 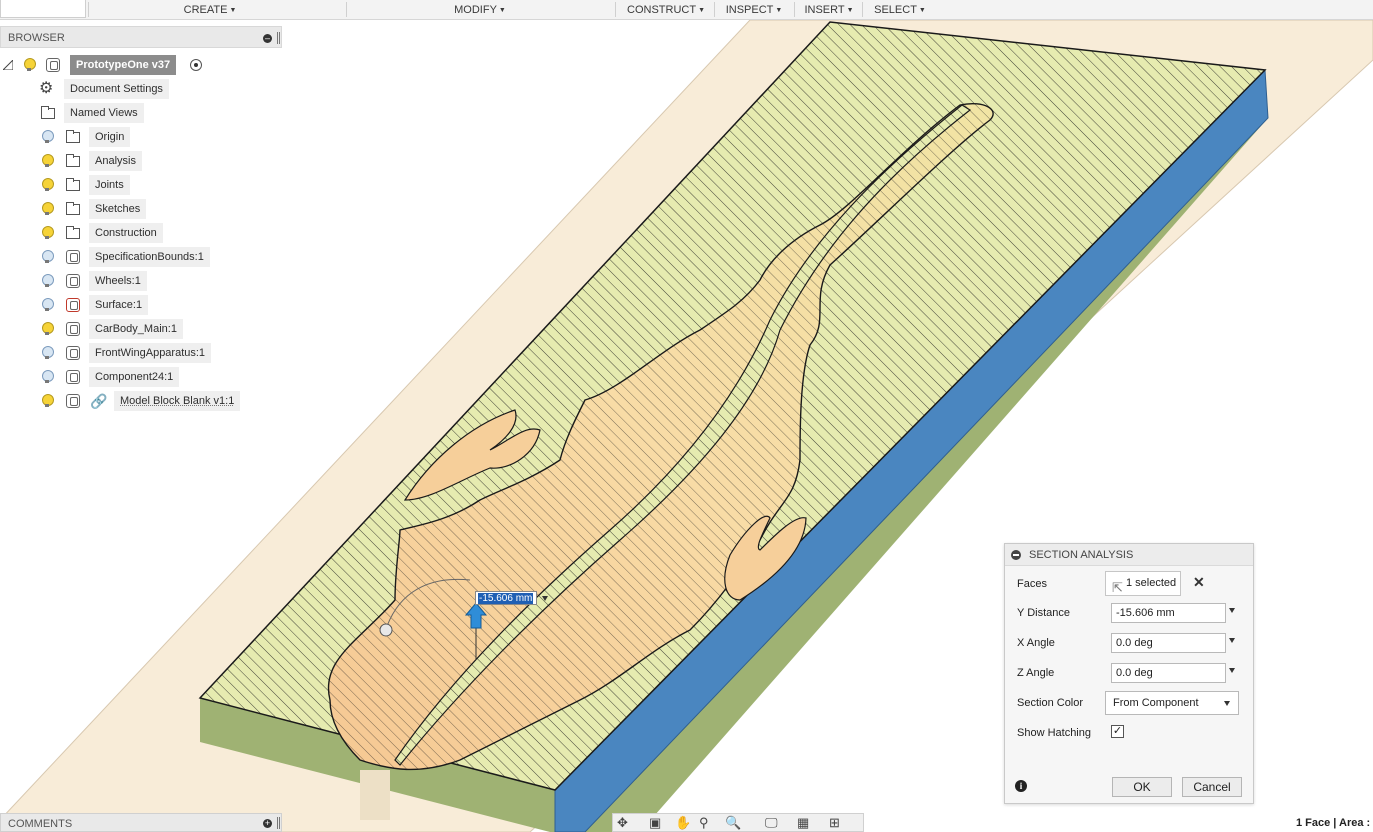 What do you see at coordinates (43, 9) in the screenshot?
I see `toolbar-workspace-area` at bounding box center [43, 9].